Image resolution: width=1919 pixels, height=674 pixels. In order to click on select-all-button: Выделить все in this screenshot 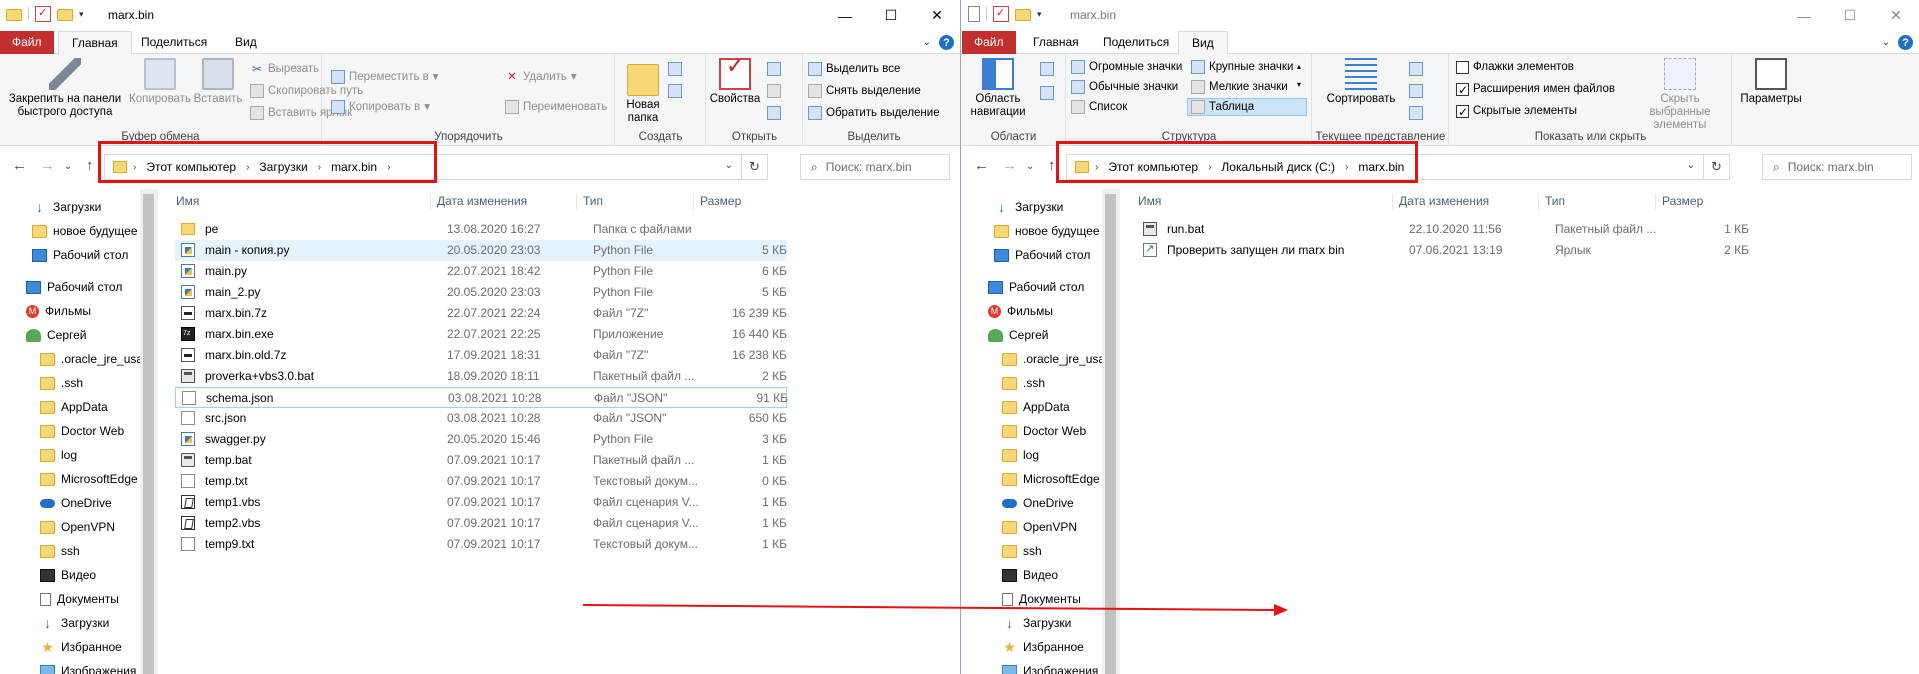, I will do `click(854, 69)`.